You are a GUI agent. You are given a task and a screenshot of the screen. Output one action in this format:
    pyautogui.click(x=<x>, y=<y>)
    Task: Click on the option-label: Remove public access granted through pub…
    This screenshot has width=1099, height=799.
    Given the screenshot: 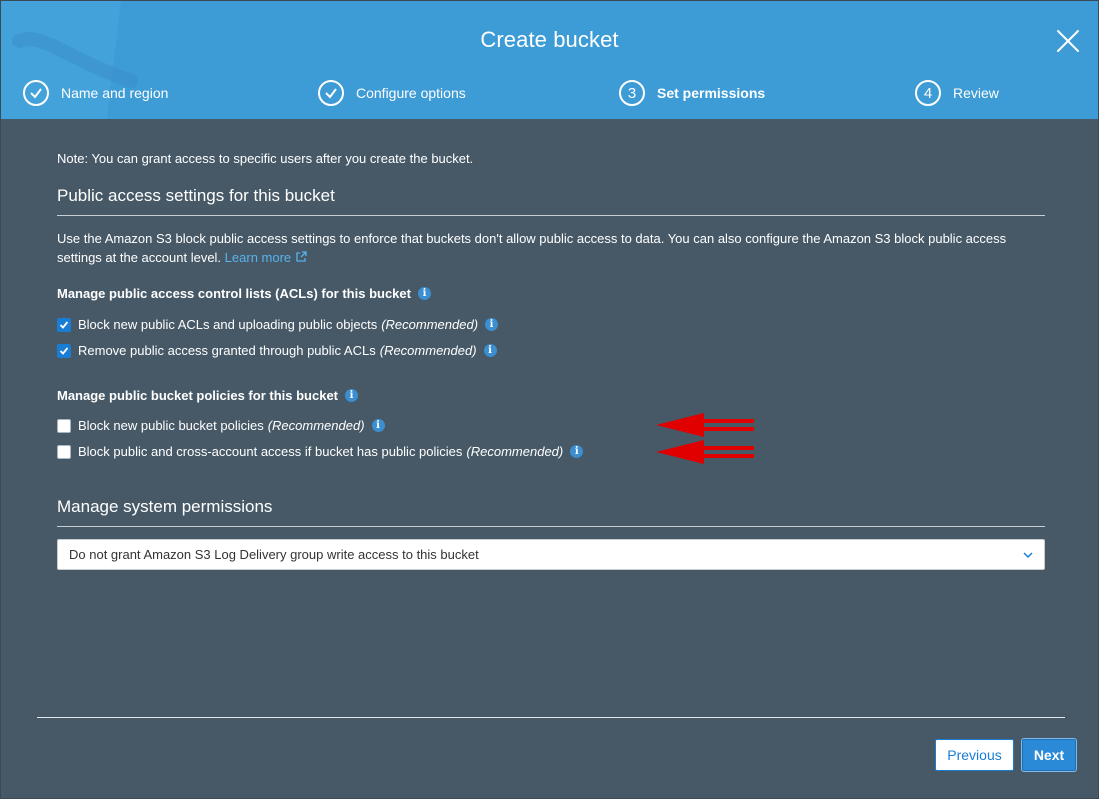 What is the action you would take?
    pyautogui.click(x=227, y=350)
    